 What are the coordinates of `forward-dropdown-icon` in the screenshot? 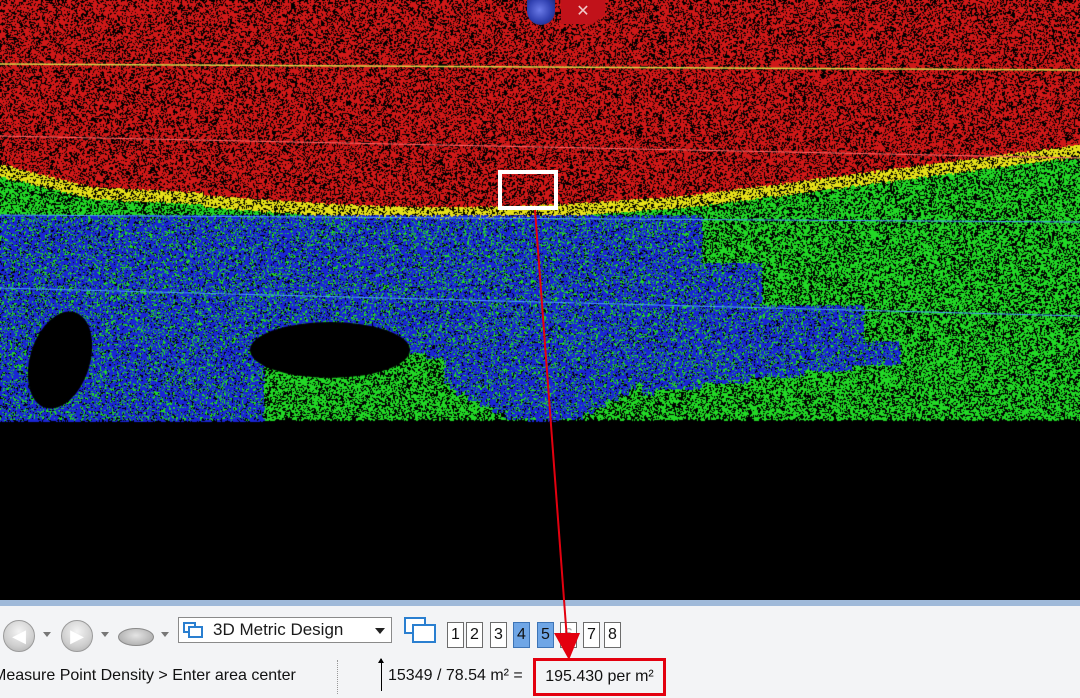 It's located at (105, 634).